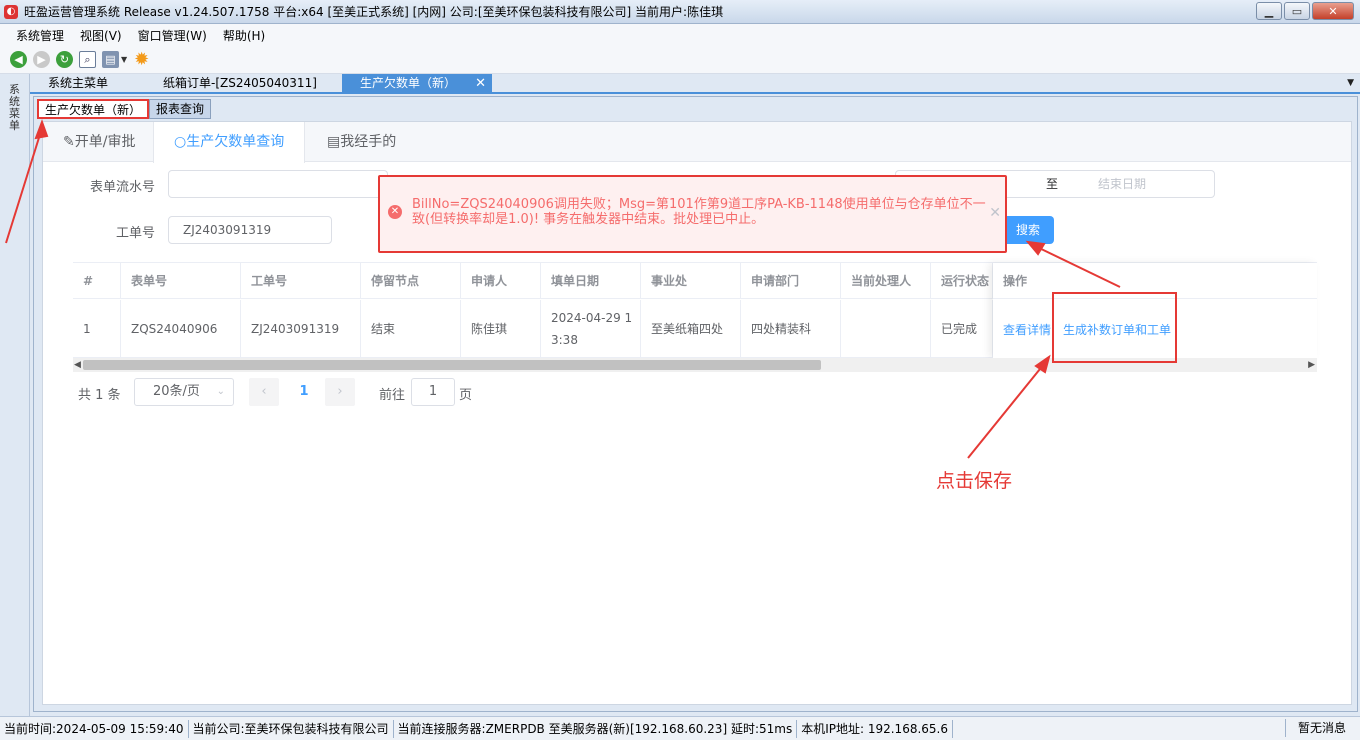 This screenshot has width=1360, height=740. I want to click on goto-page-input: 1, so click(433, 392).